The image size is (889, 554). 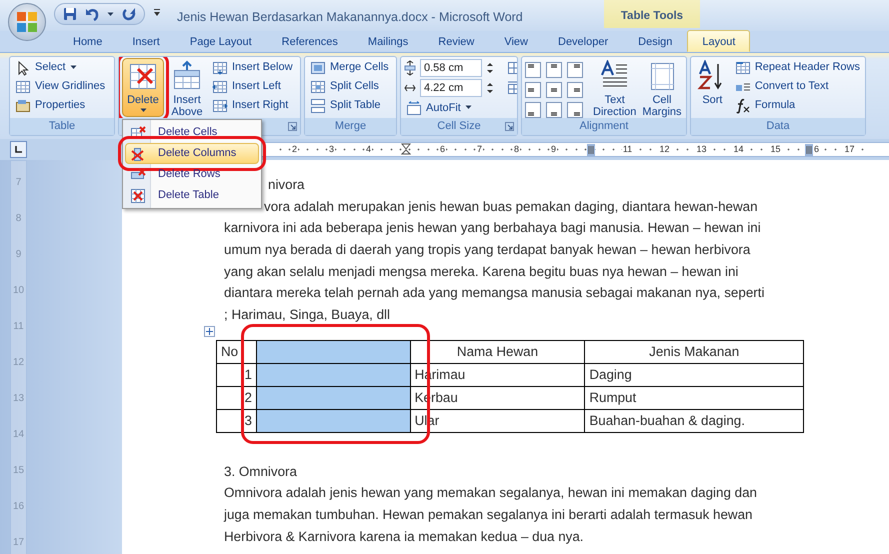 What do you see at coordinates (797, 86) in the screenshot?
I see `ribbon-button: Convert to Text` at bounding box center [797, 86].